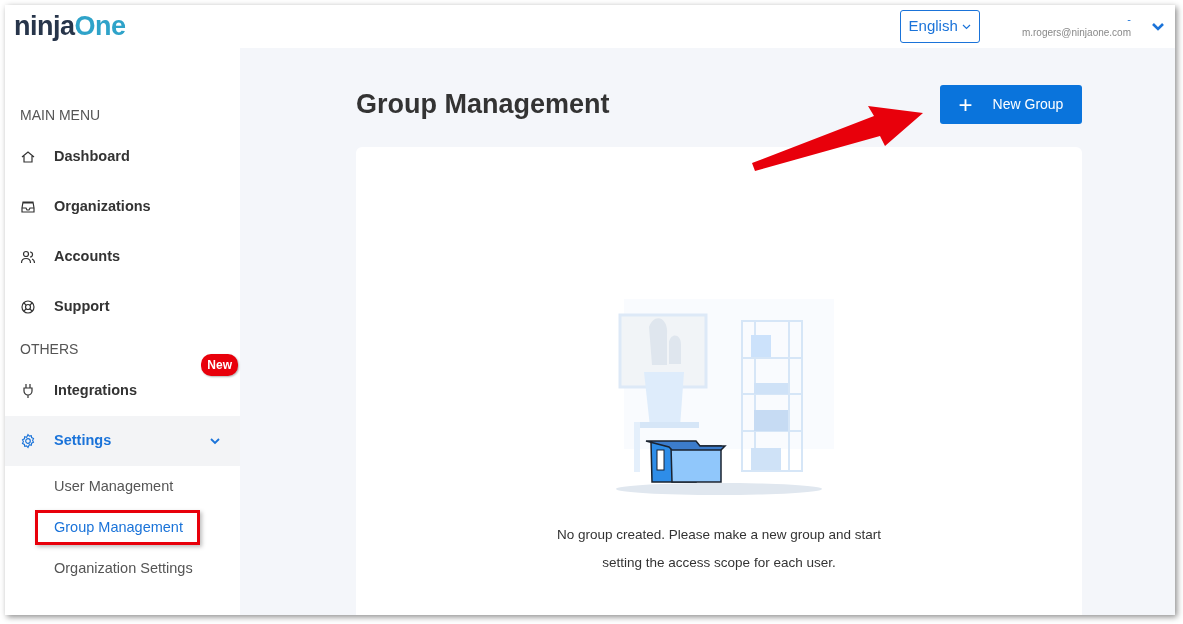 The height and width of the screenshot is (624, 1183). What do you see at coordinates (95, 391) in the screenshot?
I see `item-label: Integrations` at bounding box center [95, 391].